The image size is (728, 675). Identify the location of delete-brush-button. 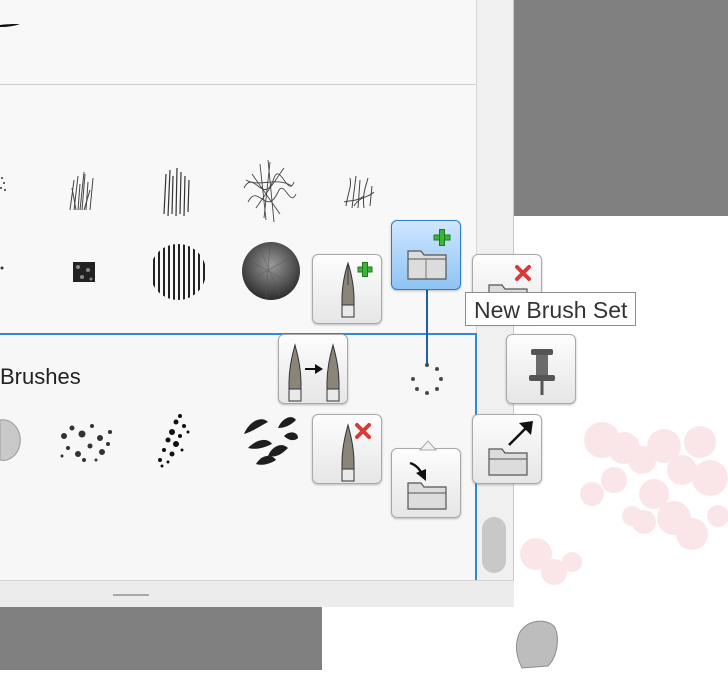
(347, 449).